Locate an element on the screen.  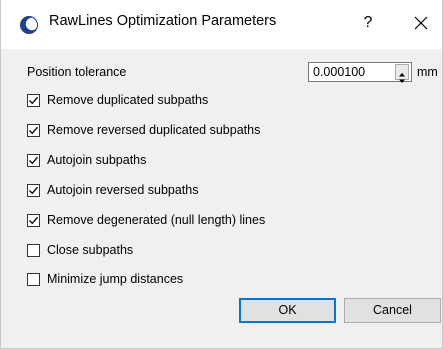
close-button is located at coordinates (421, 23).